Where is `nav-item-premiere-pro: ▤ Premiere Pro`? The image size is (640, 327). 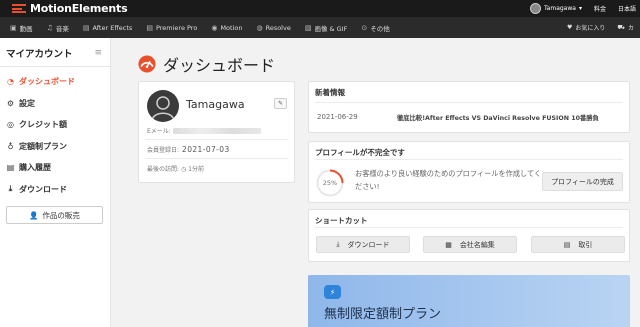 nav-item-premiere-pro: ▤ Premiere Pro is located at coordinates (171, 28).